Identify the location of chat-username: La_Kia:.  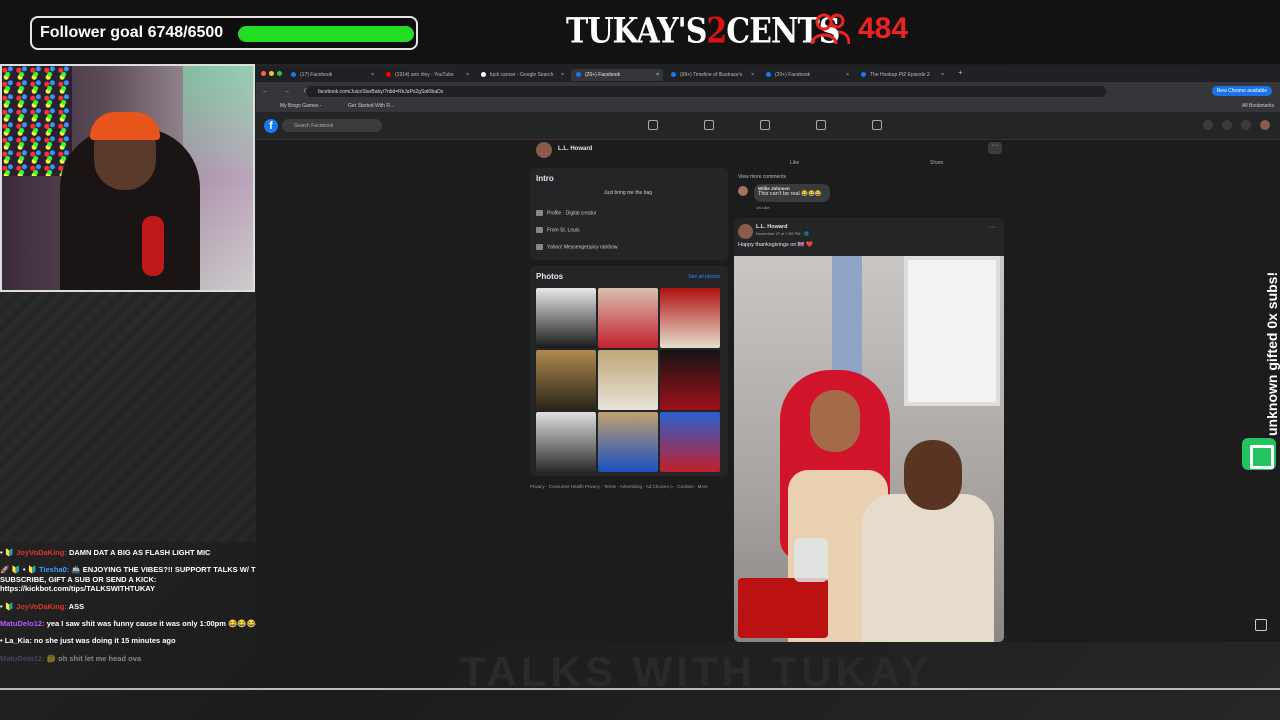
(18, 640).